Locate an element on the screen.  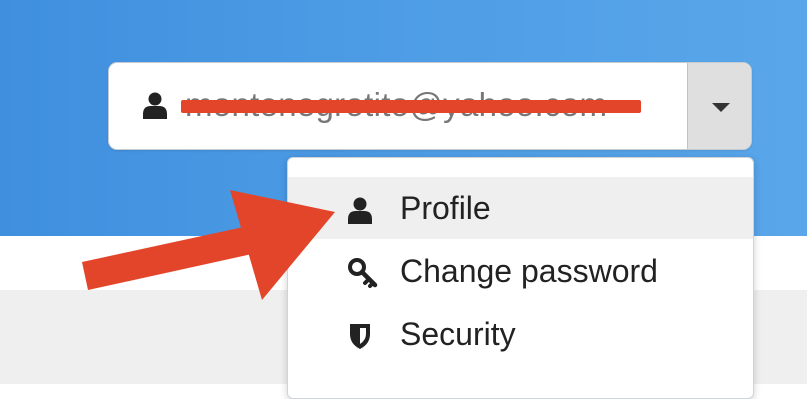
menu-item-security: Security is located at coordinates (520, 334).